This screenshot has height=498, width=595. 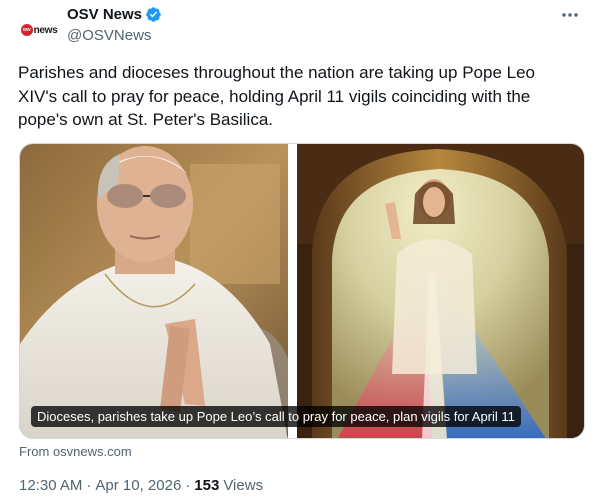 What do you see at coordinates (138, 485) in the screenshot?
I see `tweet-date: Apr 10, 2026` at bounding box center [138, 485].